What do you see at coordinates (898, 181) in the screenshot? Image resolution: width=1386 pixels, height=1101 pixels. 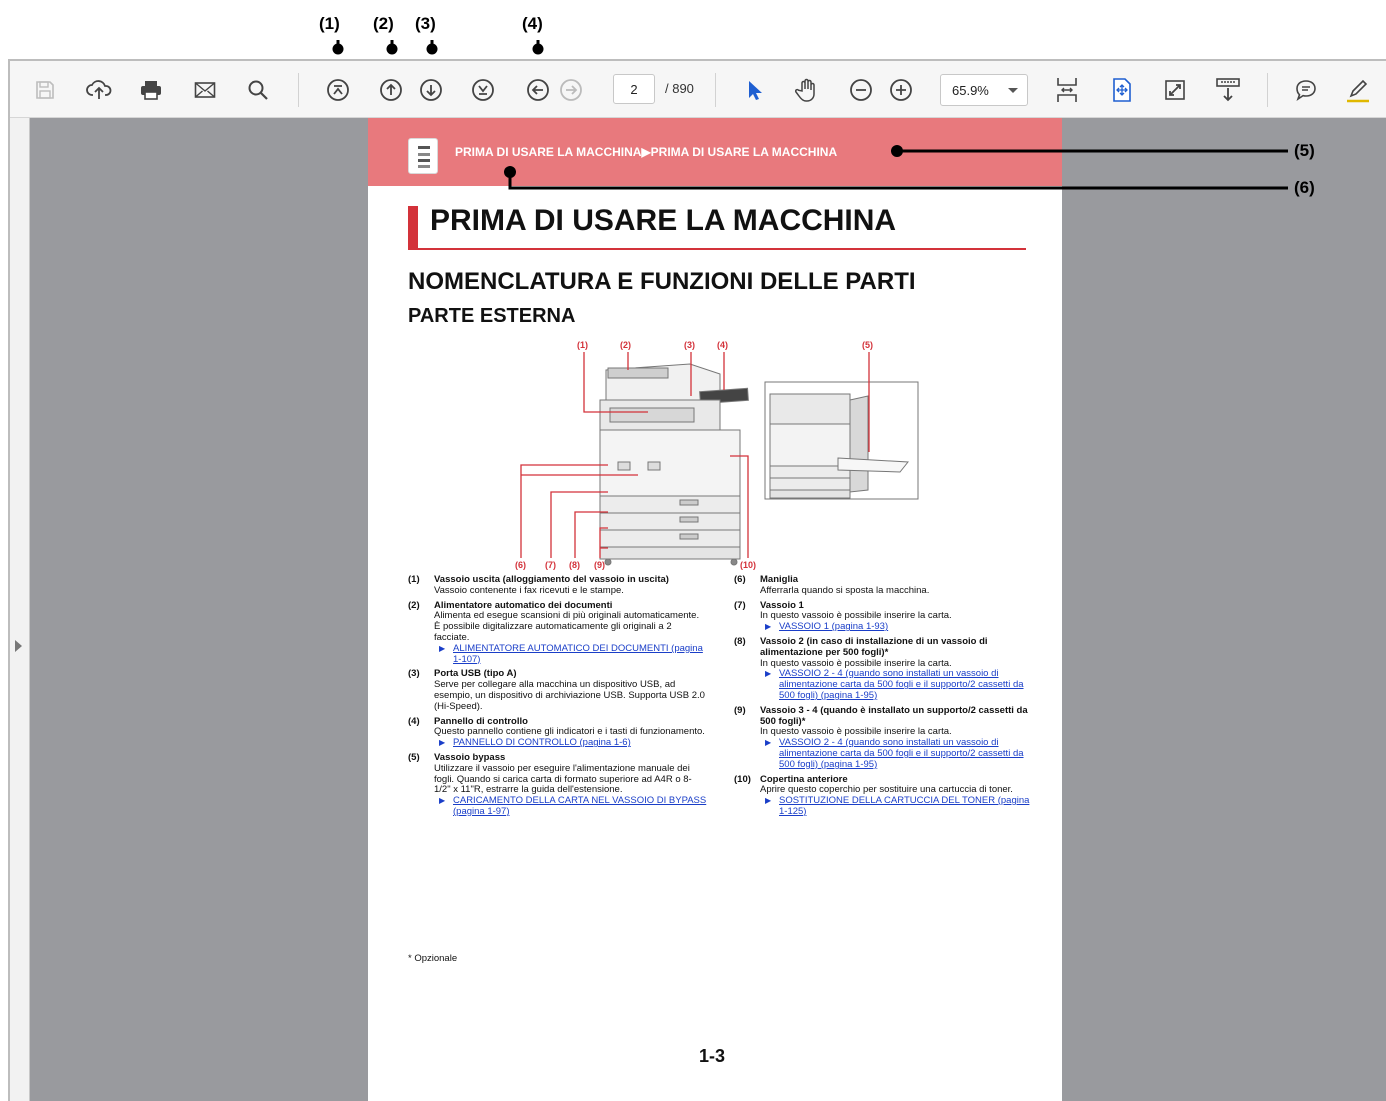 I see `callout-line` at bounding box center [898, 181].